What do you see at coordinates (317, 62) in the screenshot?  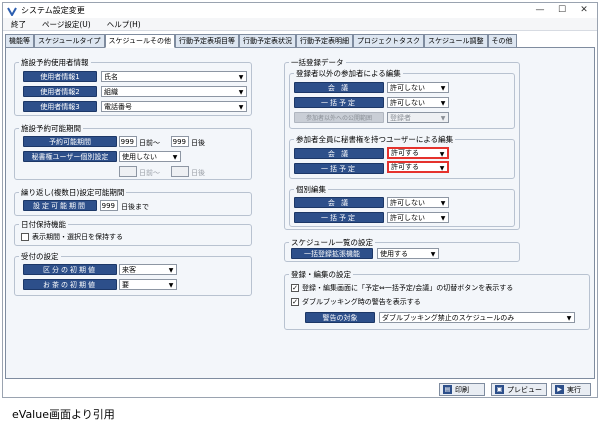 I see `bulk-registration-title: 一括登録データ` at bounding box center [317, 62].